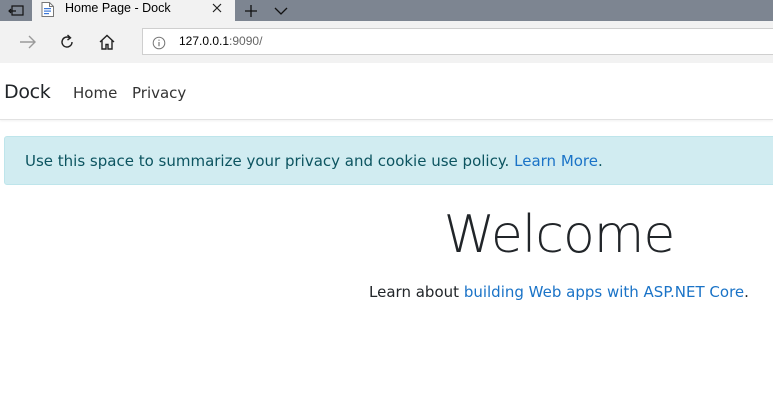 This screenshot has height=412, width=773. What do you see at coordinates (604, 292) in the screenshot?
I see `aspnet-core-link: building Web apps with ASP.NET Core` at bounding box center [604, 292].